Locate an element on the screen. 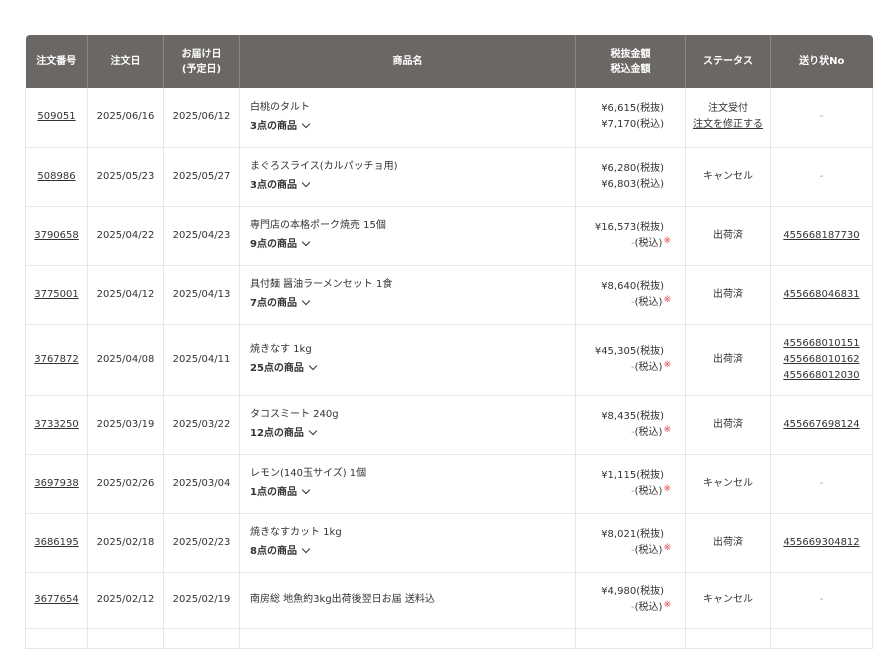 The width and height of the screenshot is (896, 672). amount-cell: ¥4,980(税抜) -(税込)※ is located at coordinates (630, 600).